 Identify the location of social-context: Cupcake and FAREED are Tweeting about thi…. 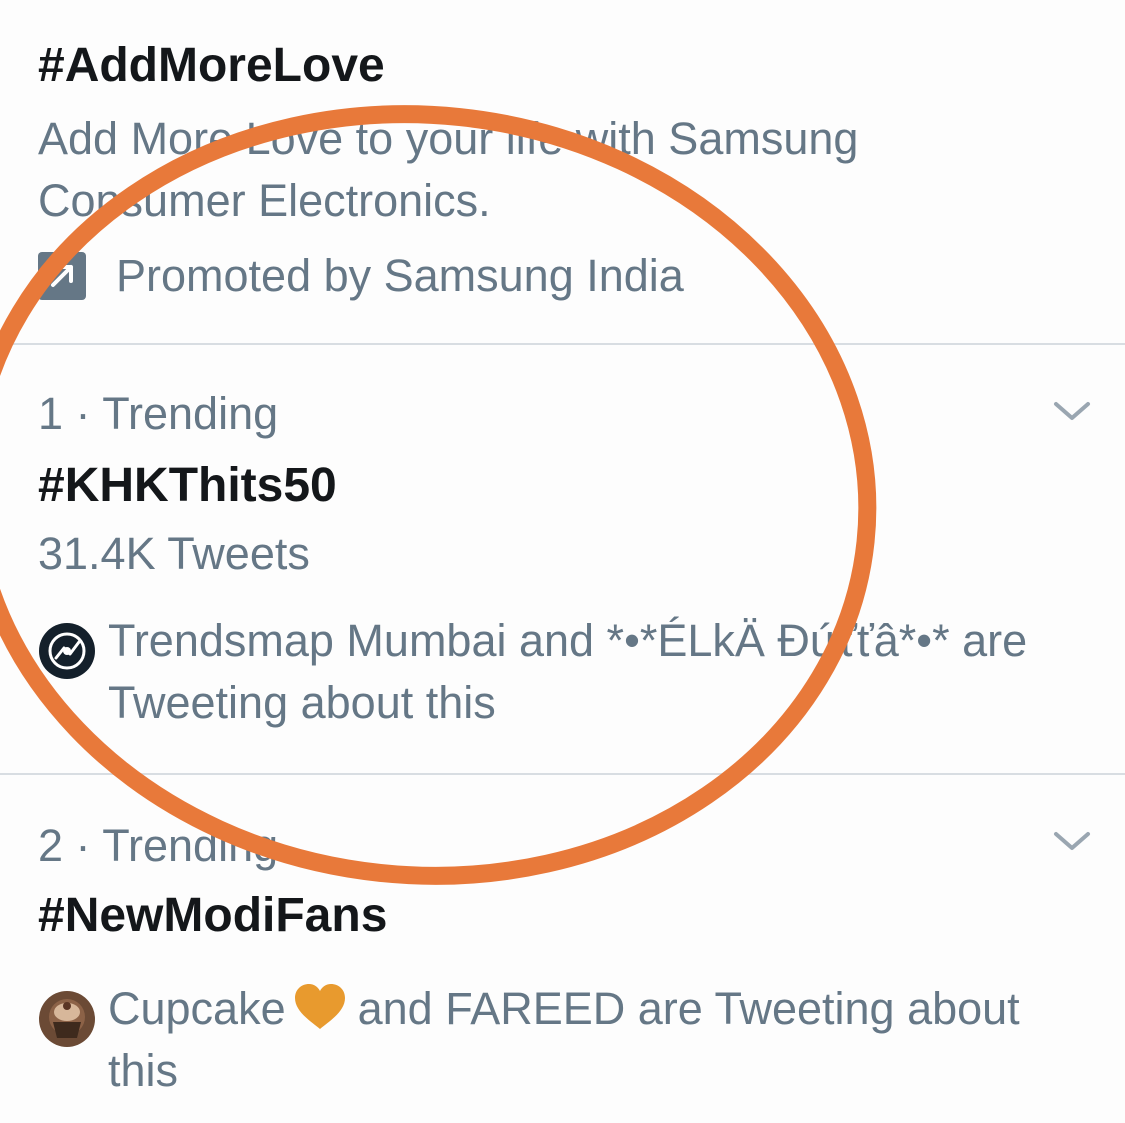
(558, 1040).